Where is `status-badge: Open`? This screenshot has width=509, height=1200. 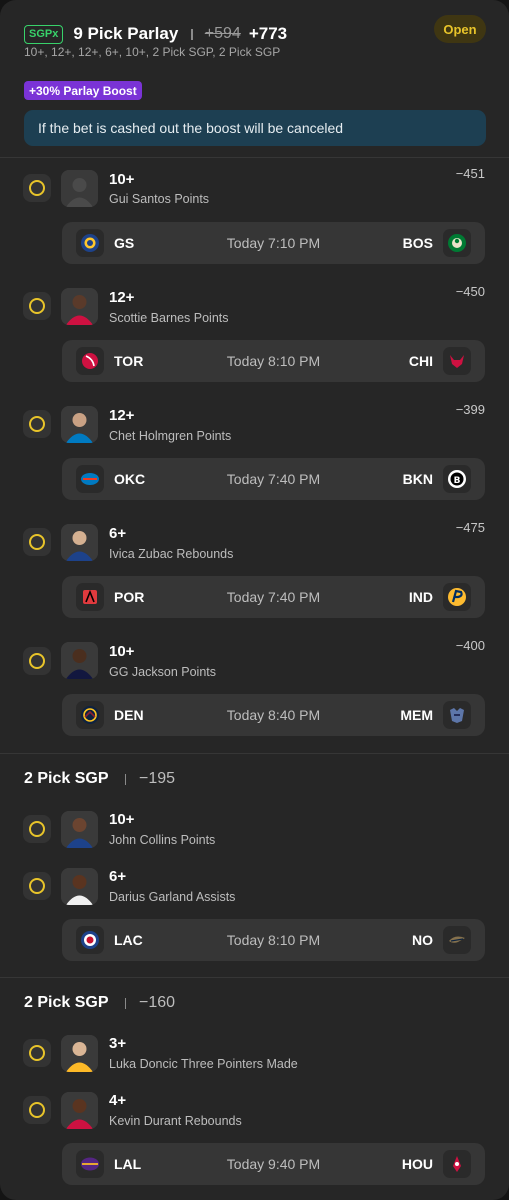 status-badge: Open is located at coordinates (460, 29).